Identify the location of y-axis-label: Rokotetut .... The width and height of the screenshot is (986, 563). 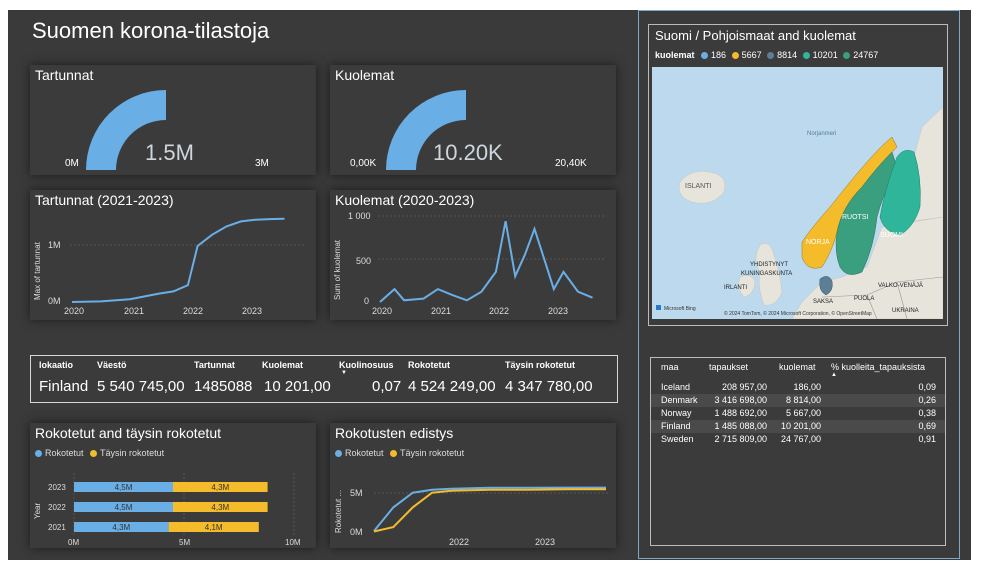
(338, 511).